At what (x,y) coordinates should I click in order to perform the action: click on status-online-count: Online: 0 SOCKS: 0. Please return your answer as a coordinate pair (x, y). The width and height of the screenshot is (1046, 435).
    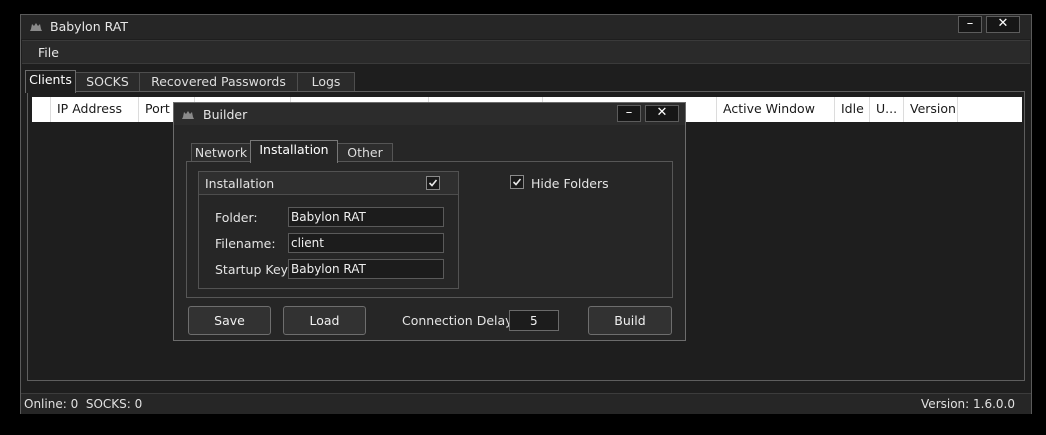
    Looking at the image, I should click on (83, 404).